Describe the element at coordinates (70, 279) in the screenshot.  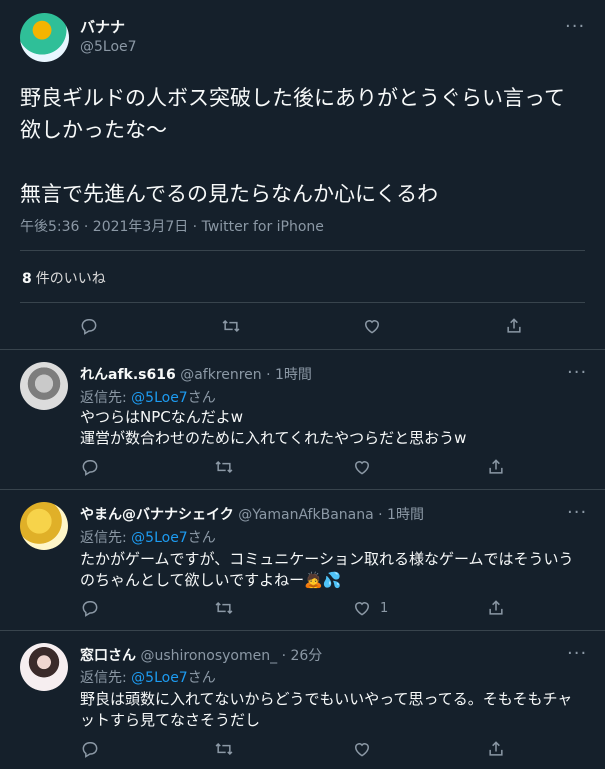
I see `likes-label: 件のいいね` at that location.